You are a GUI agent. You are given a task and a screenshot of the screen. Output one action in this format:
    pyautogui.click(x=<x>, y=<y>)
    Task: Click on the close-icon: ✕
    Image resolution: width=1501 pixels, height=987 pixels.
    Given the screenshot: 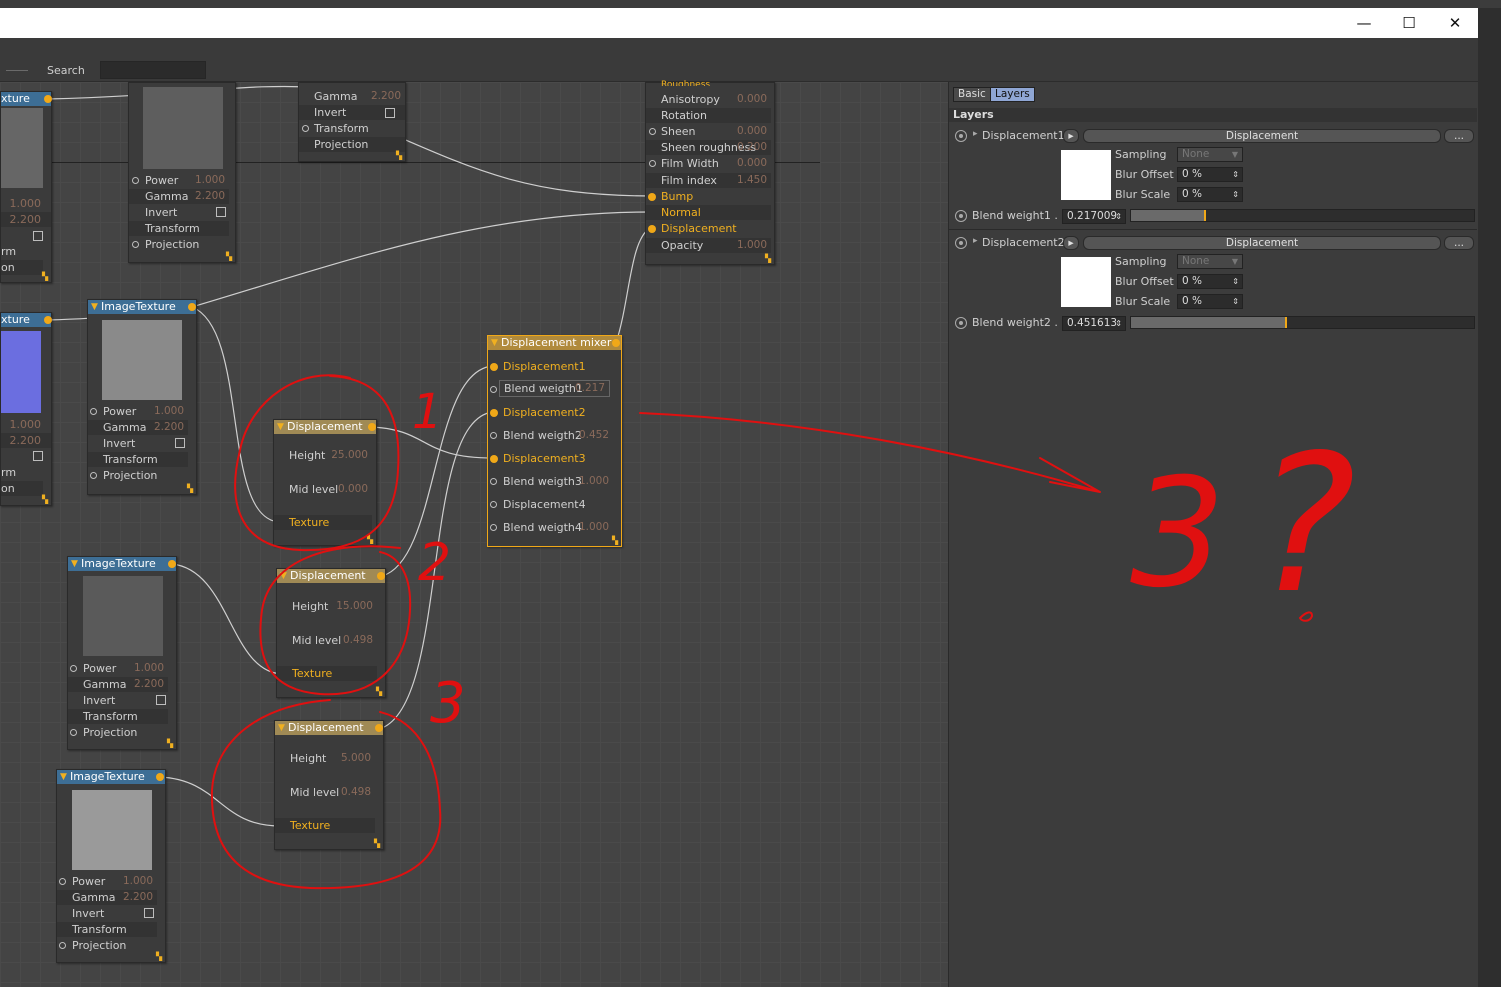 What is the action you would take?
    pyautogui.click(x=1455, y=23)
    